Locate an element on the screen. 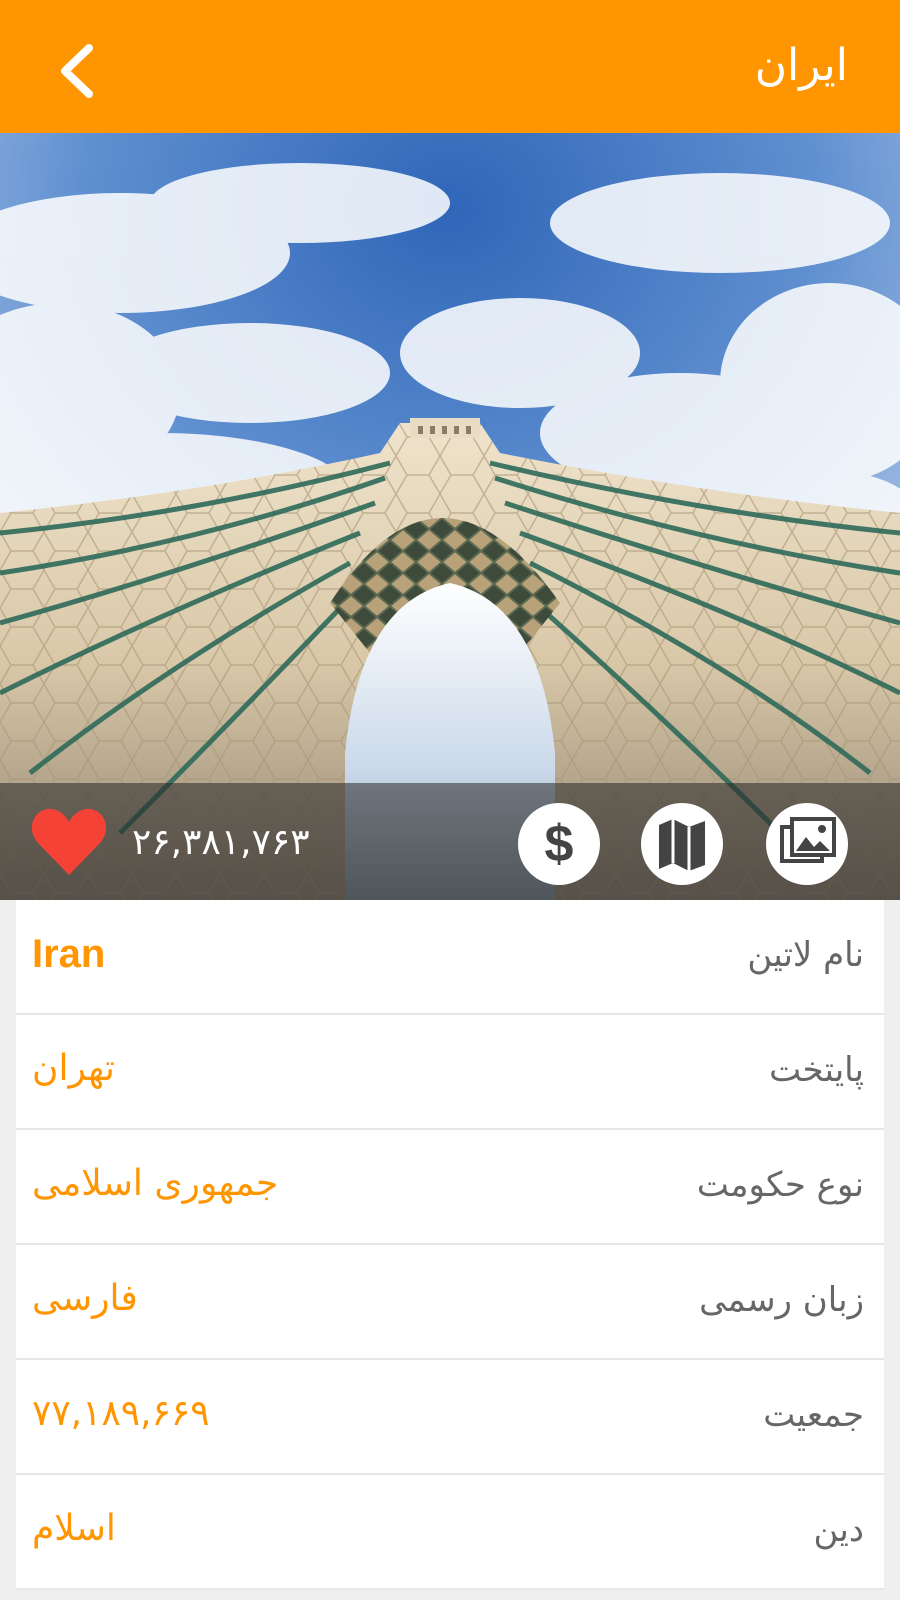  dollar-icon: $ is located at coordinates (559, 844).